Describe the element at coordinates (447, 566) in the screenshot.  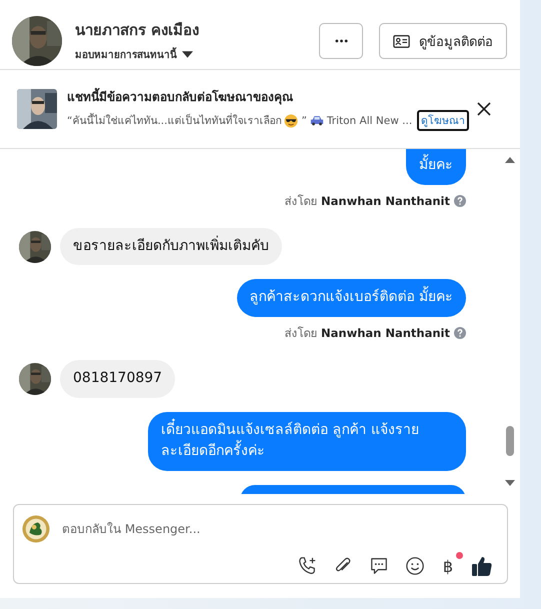
I see `payment-button: ฿` at that location.